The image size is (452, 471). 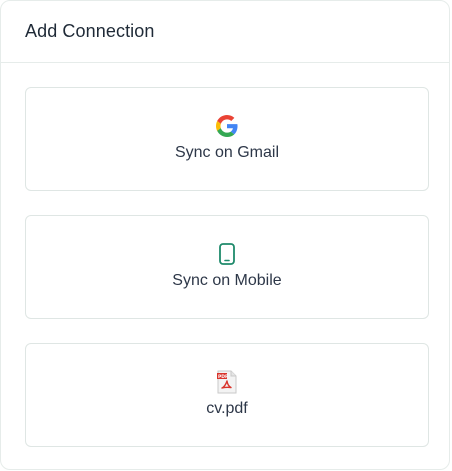 I want to click on option-label: cv.pdf, so click(x=227, y=408).